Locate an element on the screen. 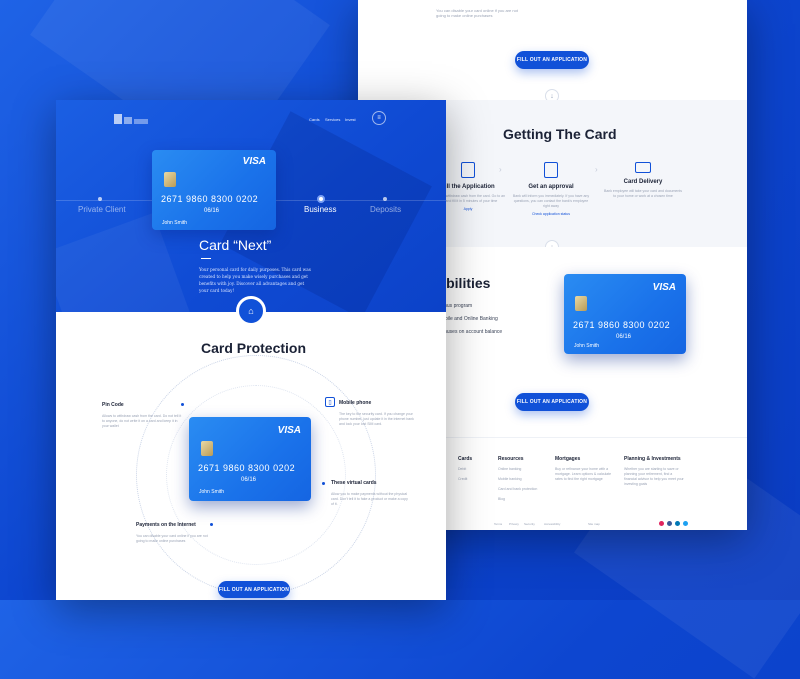 The height and width of the screenshot is (679, 800). tab-deposits: Deposits is located at coordinates (385, 209).